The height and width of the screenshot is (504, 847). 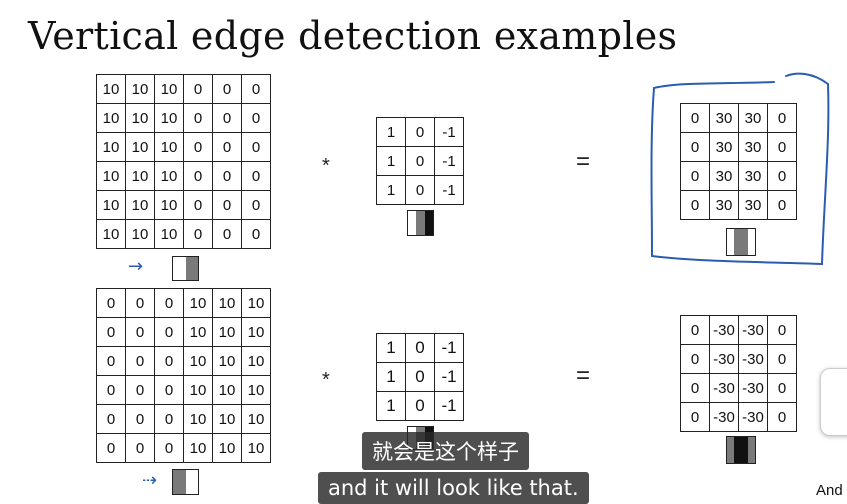 I want to click on equals-sign-1: =, so click(x=583, y=161).